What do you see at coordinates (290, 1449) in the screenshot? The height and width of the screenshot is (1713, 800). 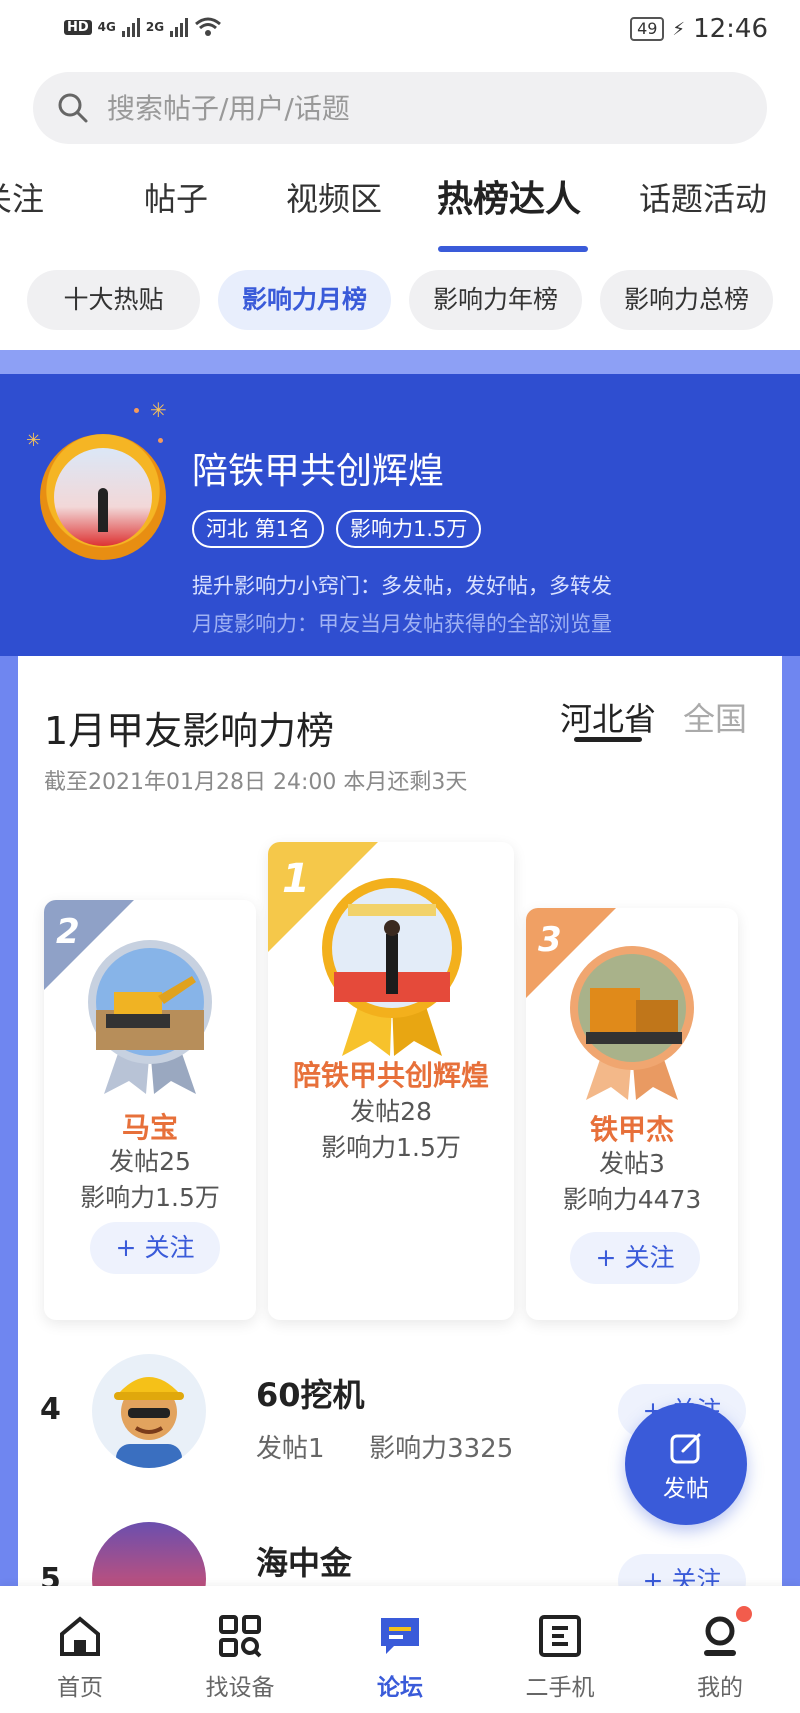 I see `row-posts: 发帖1` at bounding box center [290, 1449].